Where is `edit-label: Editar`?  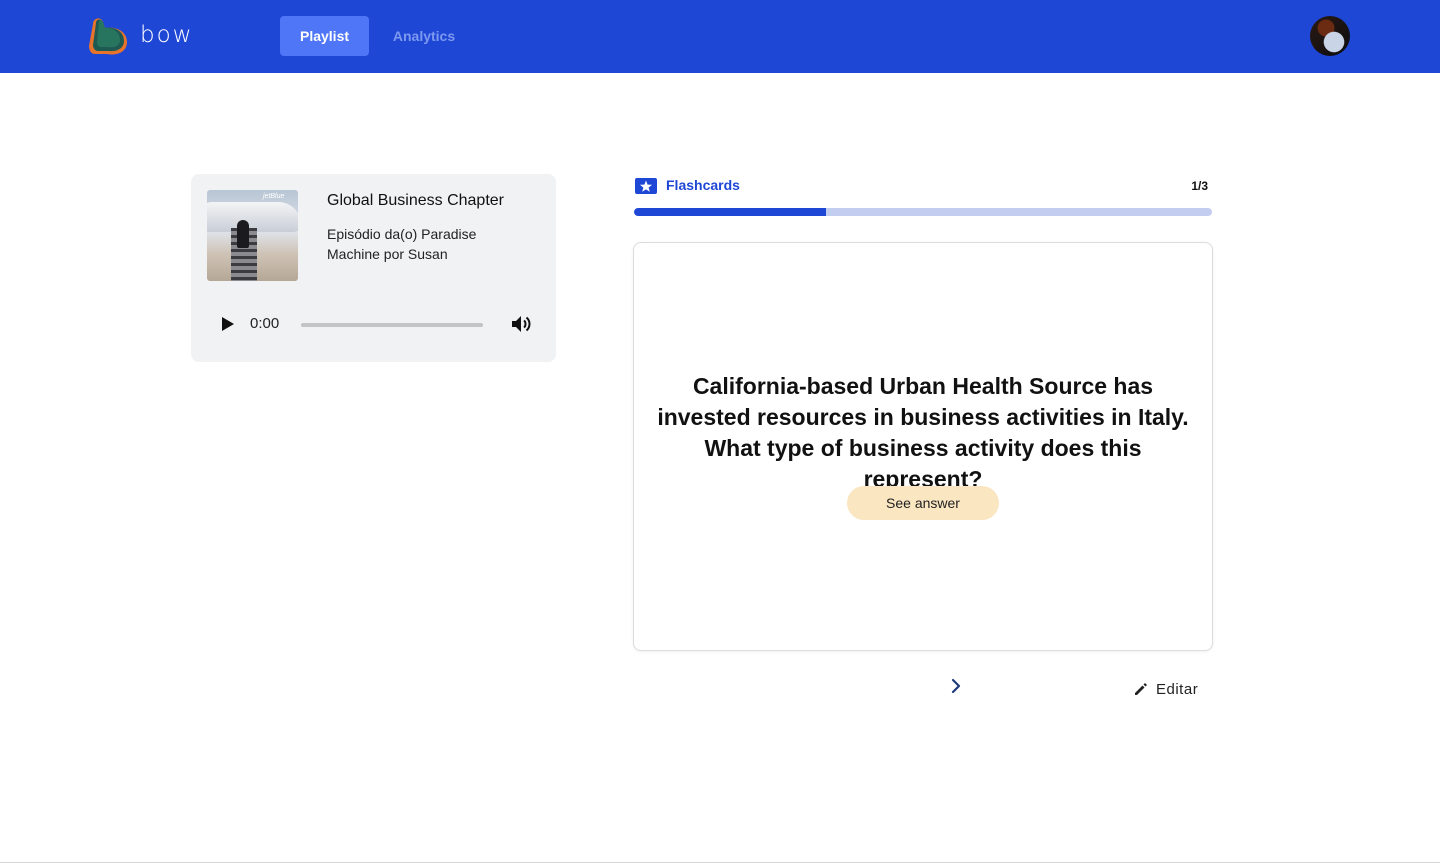 edit-label: Editar is located at coordinates (1177, 689).